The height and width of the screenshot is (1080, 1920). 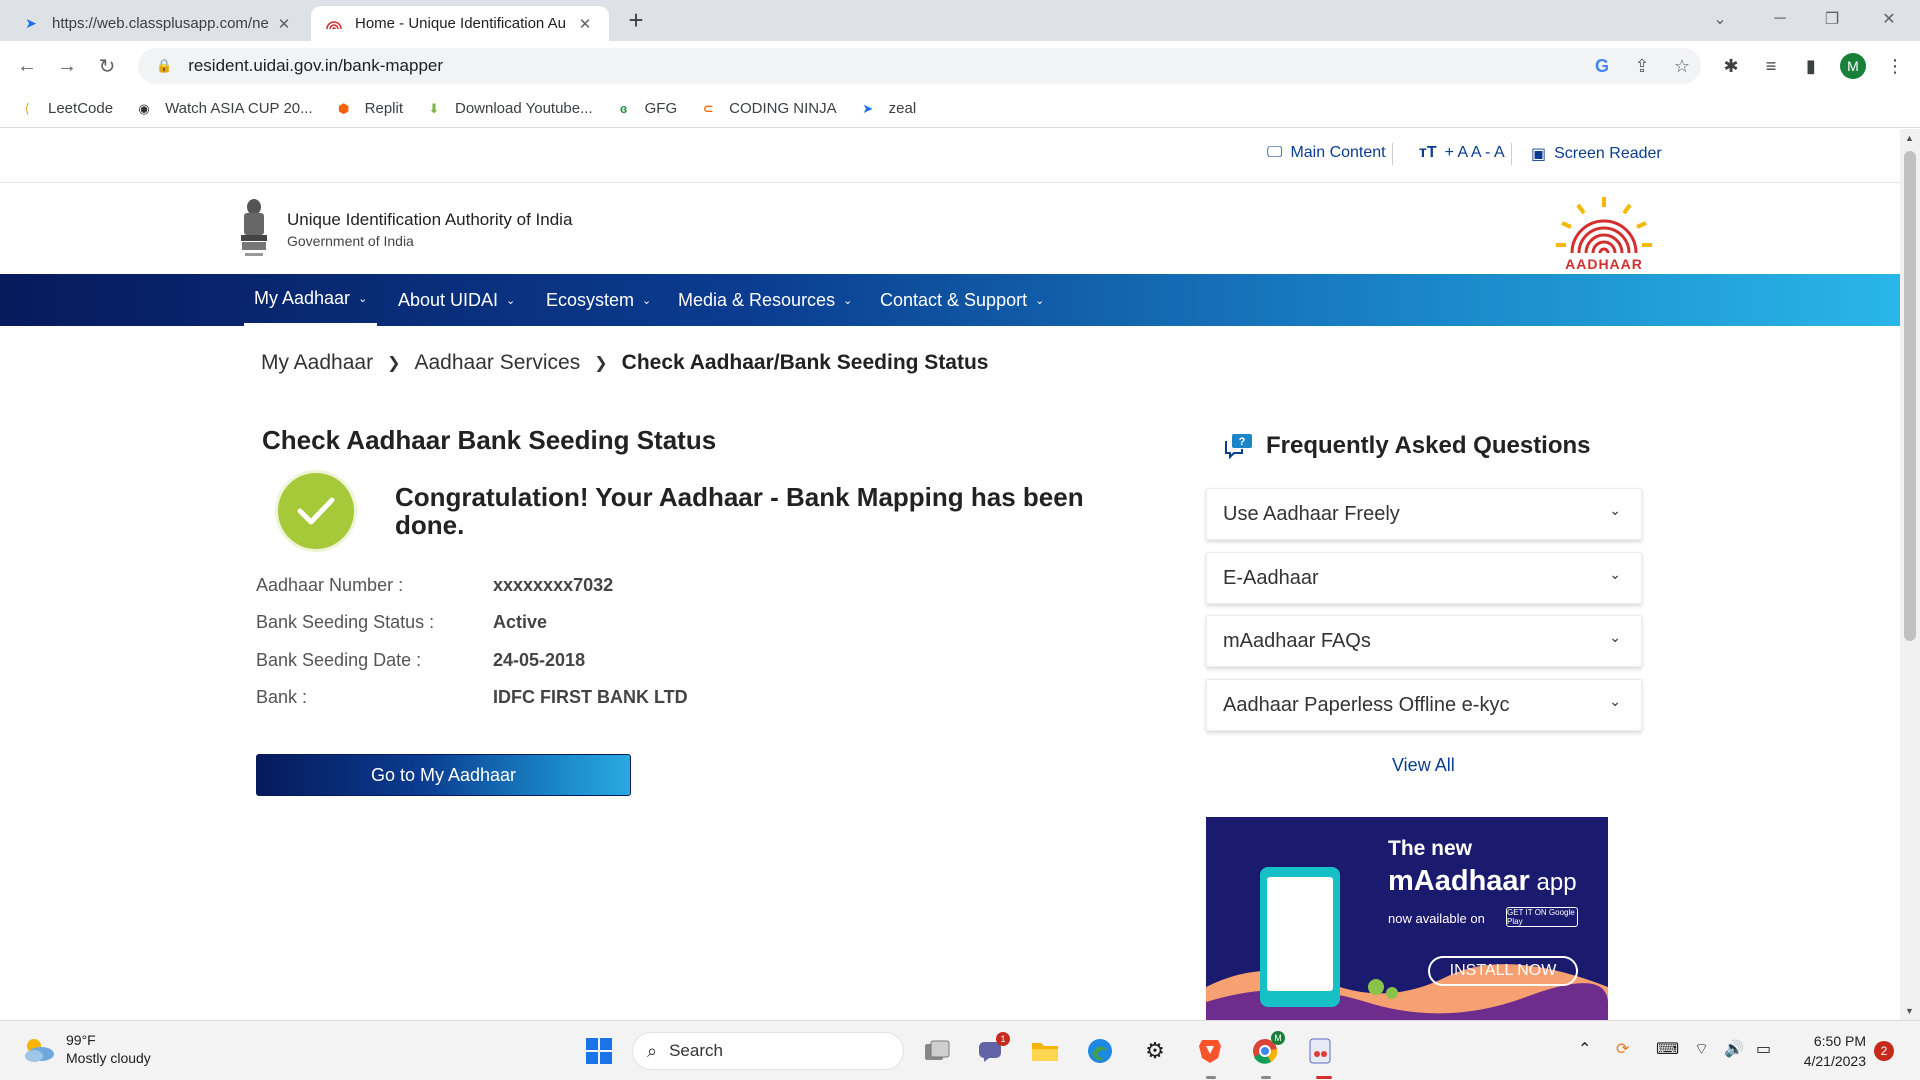 What do you see at coordinates (1392, 154) in the screenshot?
I see `divider` at bounding box center [1392, 154].